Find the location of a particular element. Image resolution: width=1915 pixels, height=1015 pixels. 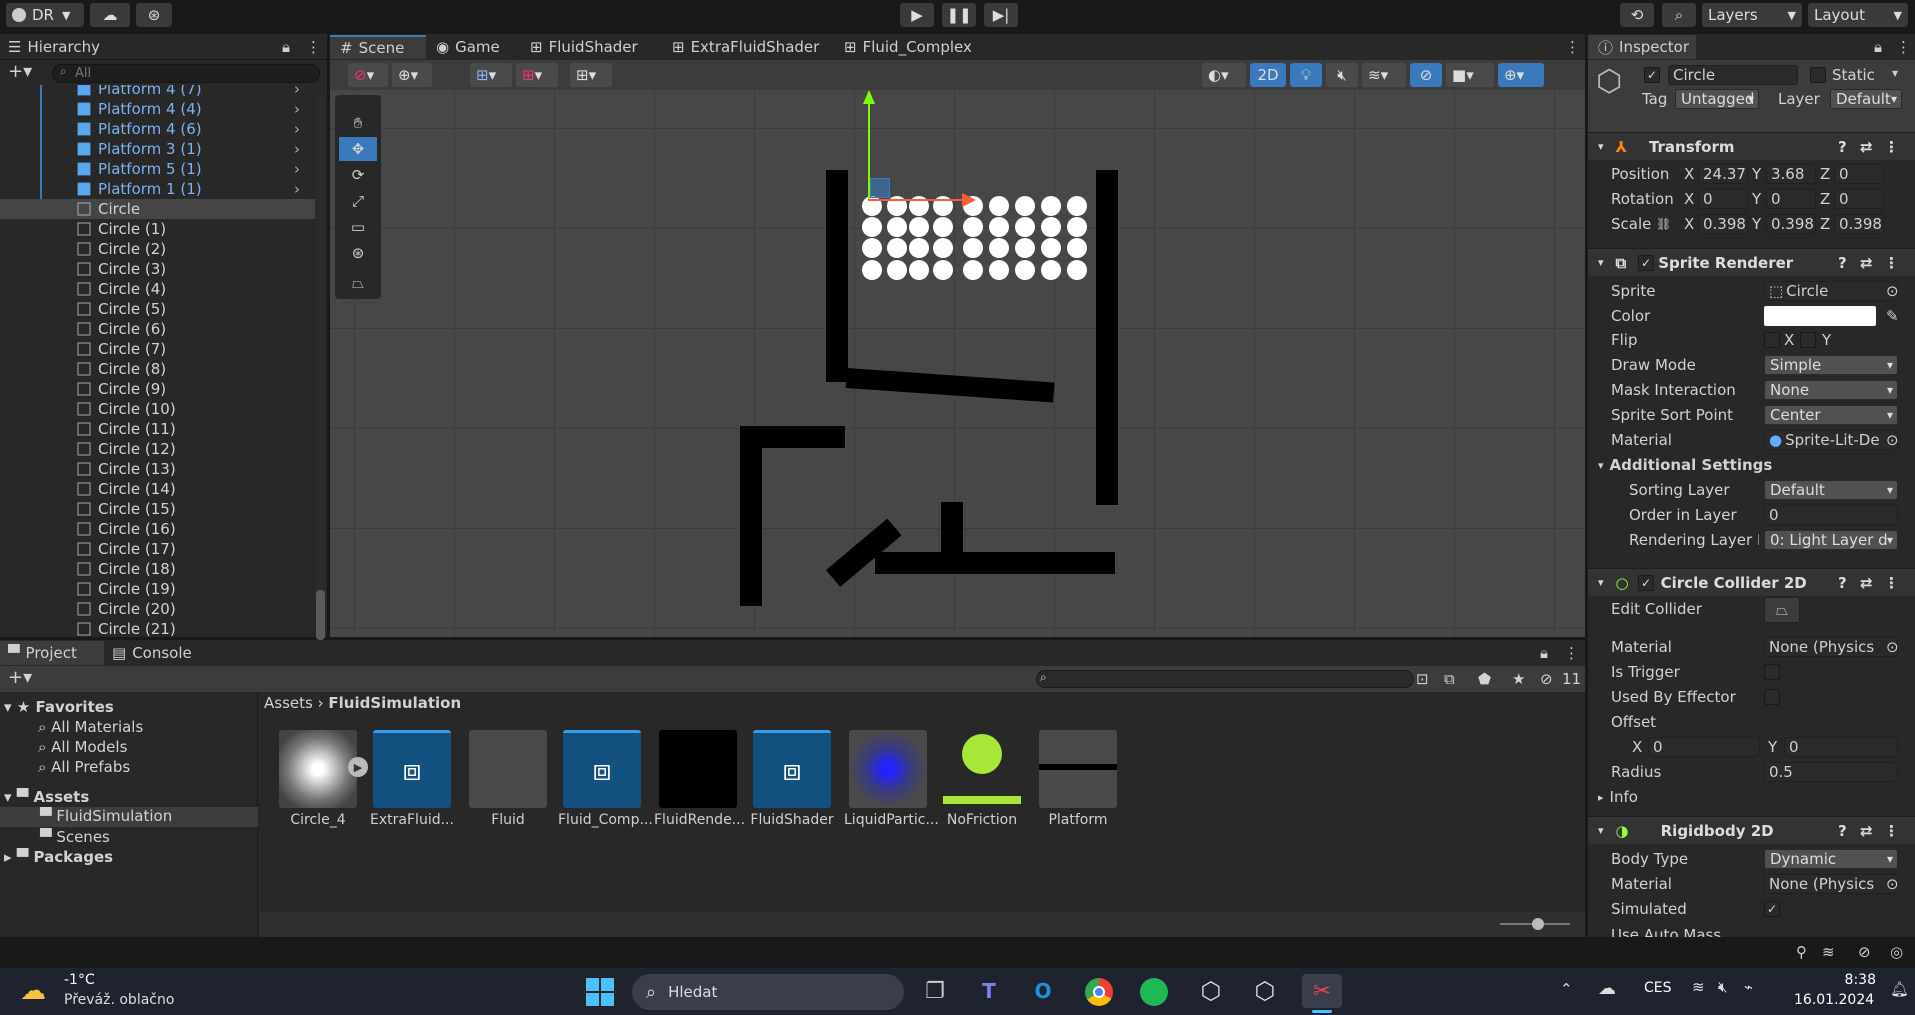

type-filter-icon: ⧉ is located at coordinates (1449, 679).